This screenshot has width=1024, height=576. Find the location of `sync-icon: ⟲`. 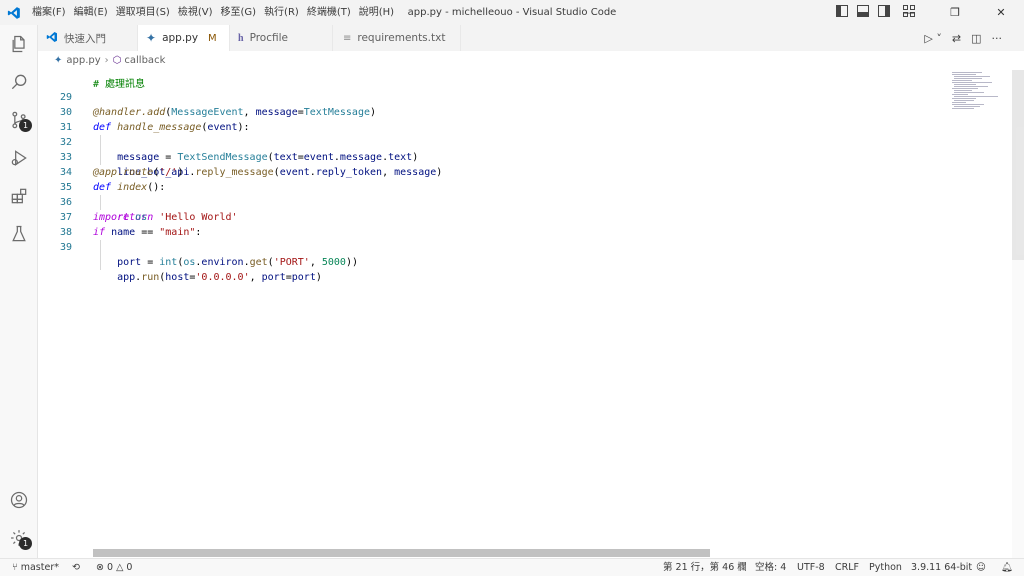

sync-icon: ⟲ is located at coordinates (76, 567).